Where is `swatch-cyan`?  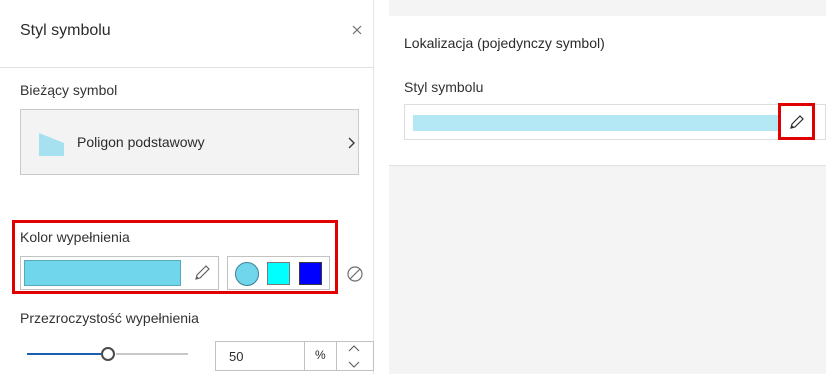 swatch-cyan is located at coordinates (278, 273).